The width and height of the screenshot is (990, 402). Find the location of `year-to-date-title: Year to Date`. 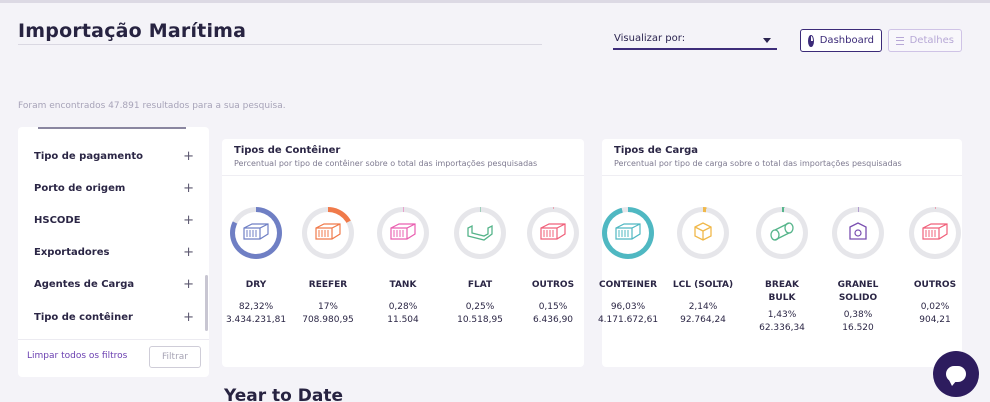

year-to-date-title: Year to Date is located at coordinates (284, 394).